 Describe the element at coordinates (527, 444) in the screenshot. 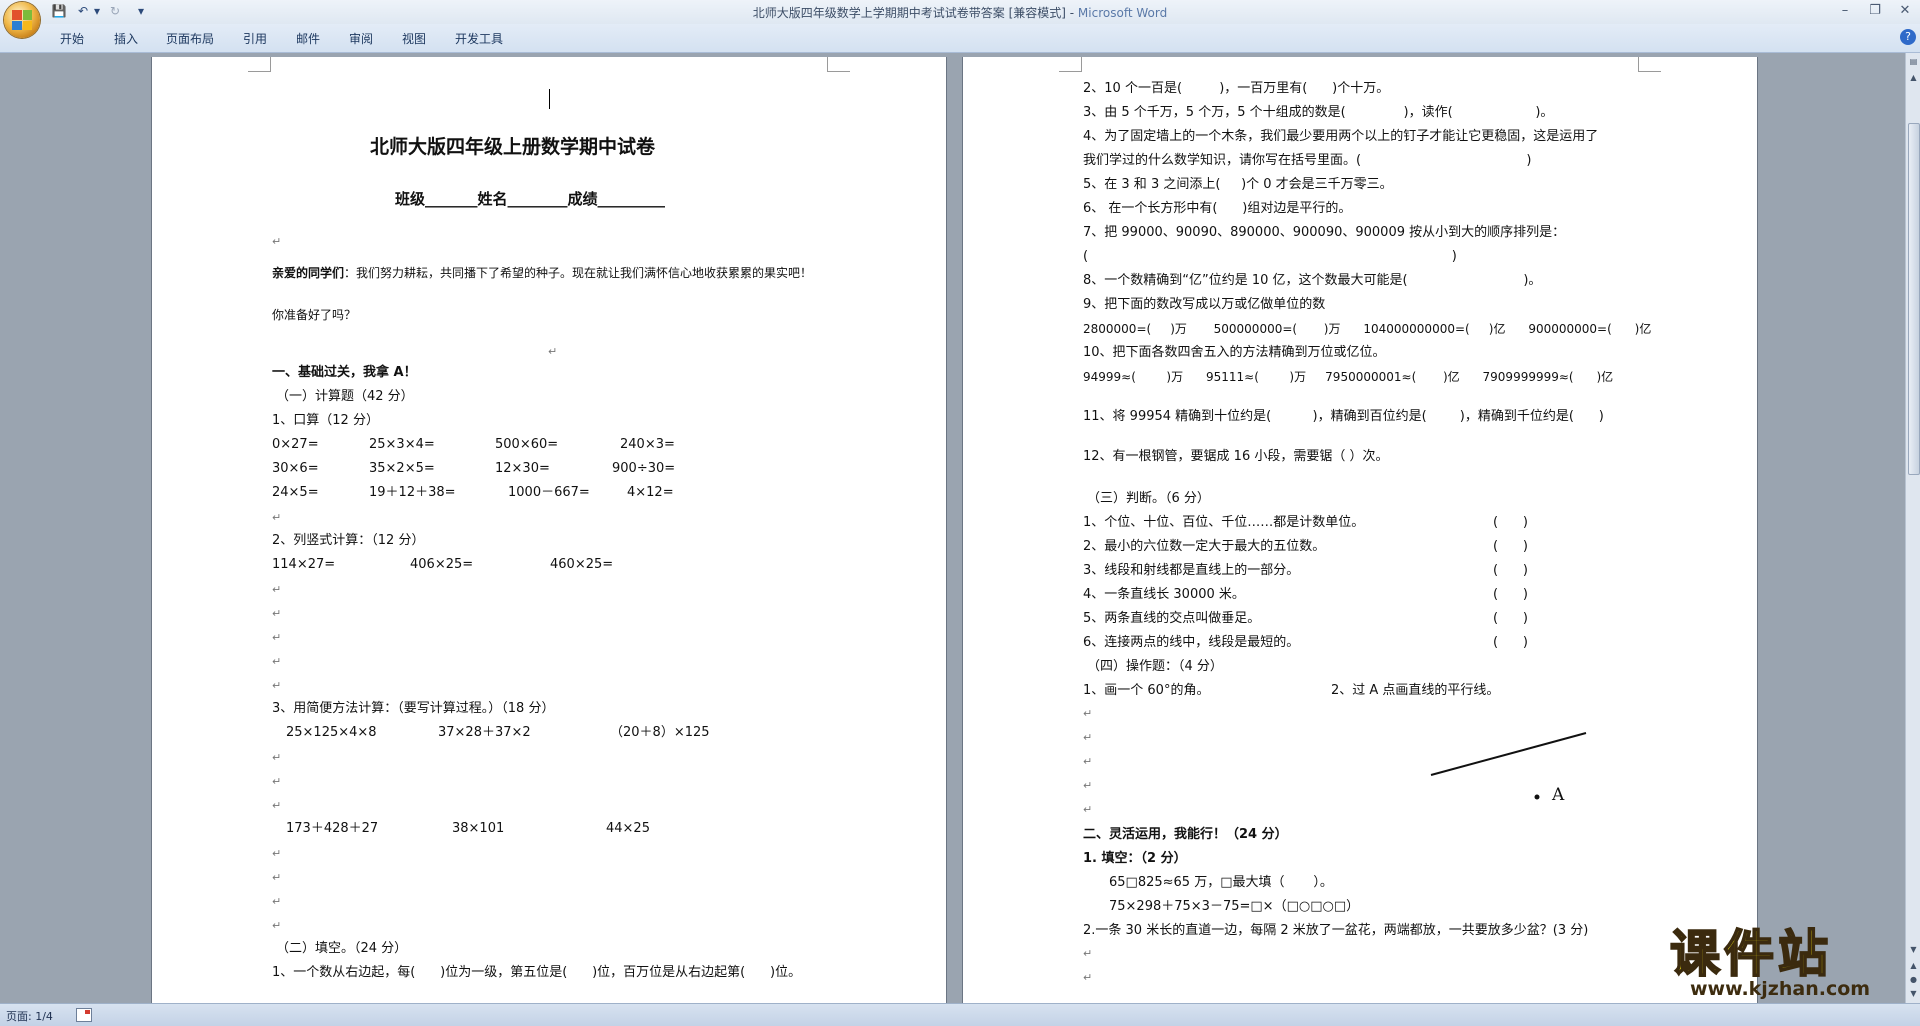

I see `oral-item: 500×60=` at that location.